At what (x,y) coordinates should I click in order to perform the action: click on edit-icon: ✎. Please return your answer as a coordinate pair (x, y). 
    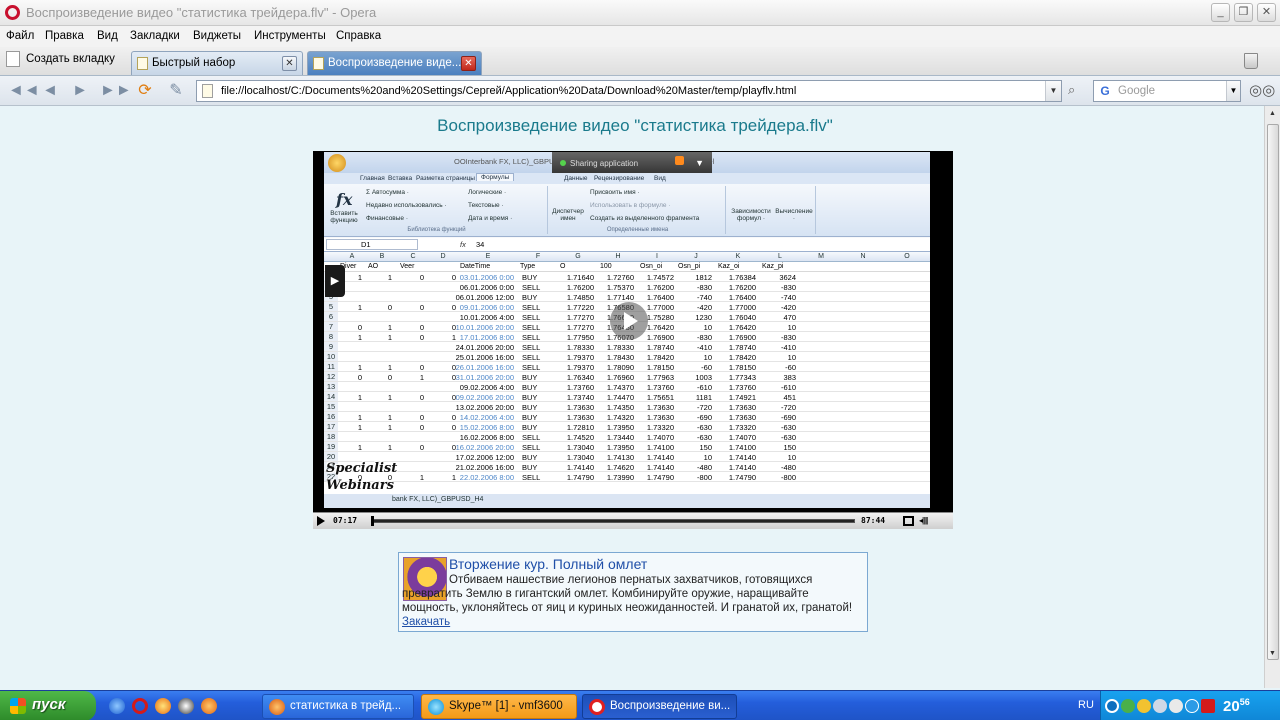
    Looking at the image, I should click on (176, 91).